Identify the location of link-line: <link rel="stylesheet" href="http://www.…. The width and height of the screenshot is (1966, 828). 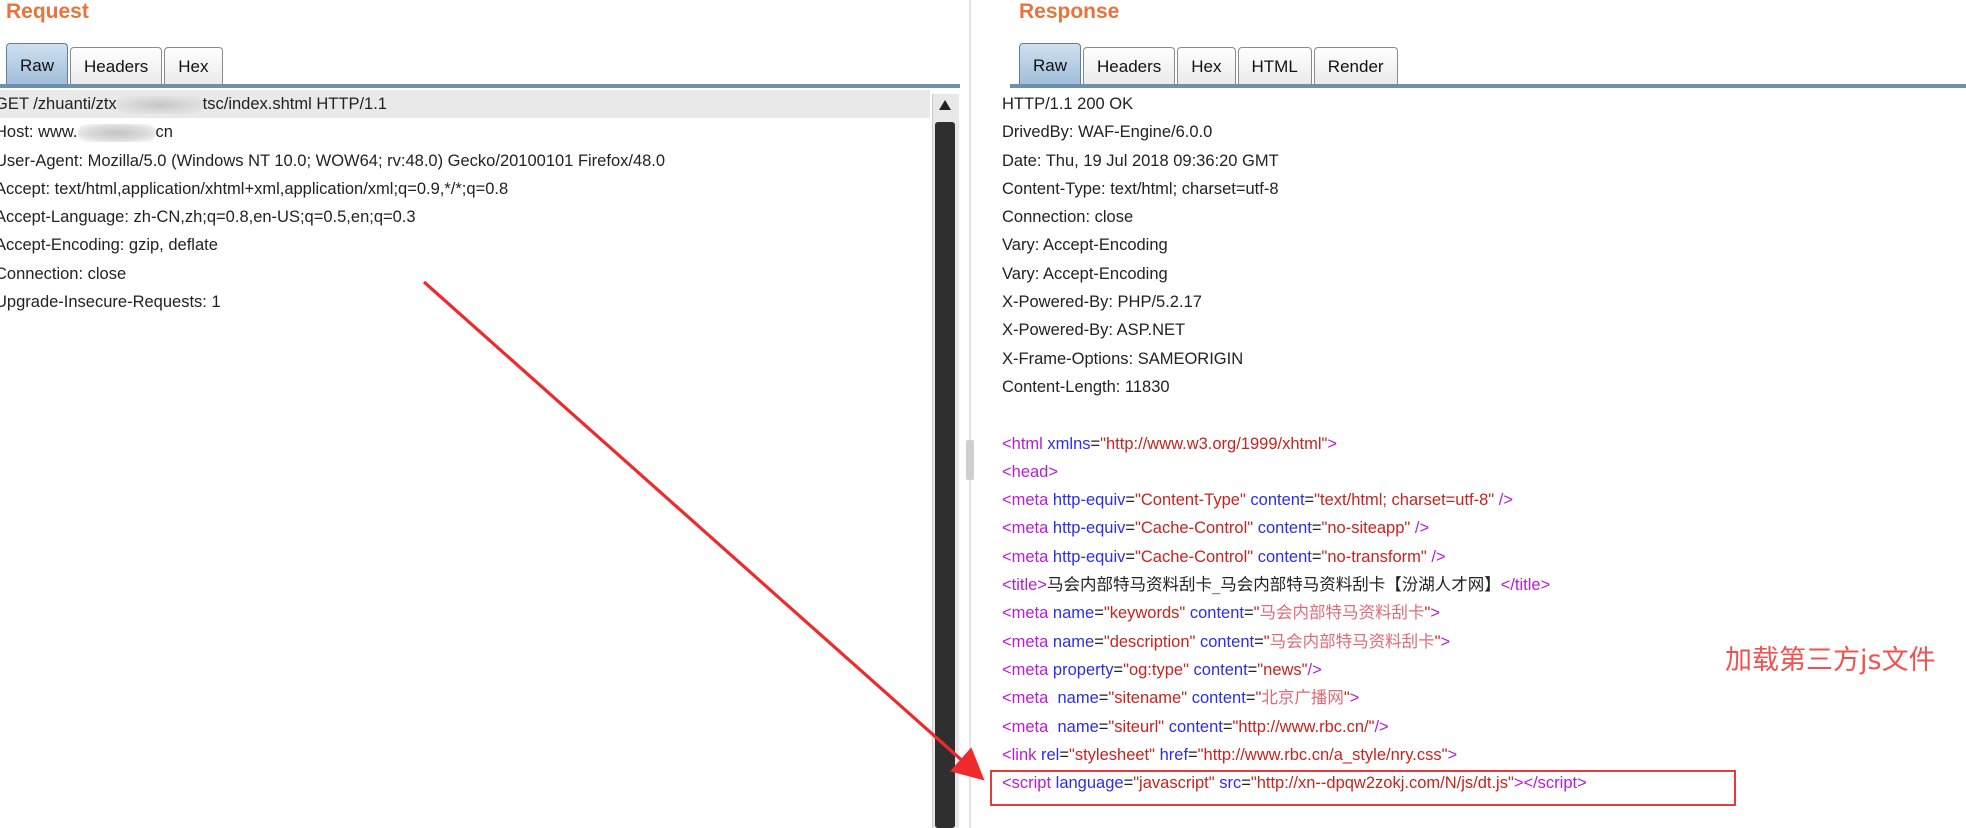
(1230, 754).